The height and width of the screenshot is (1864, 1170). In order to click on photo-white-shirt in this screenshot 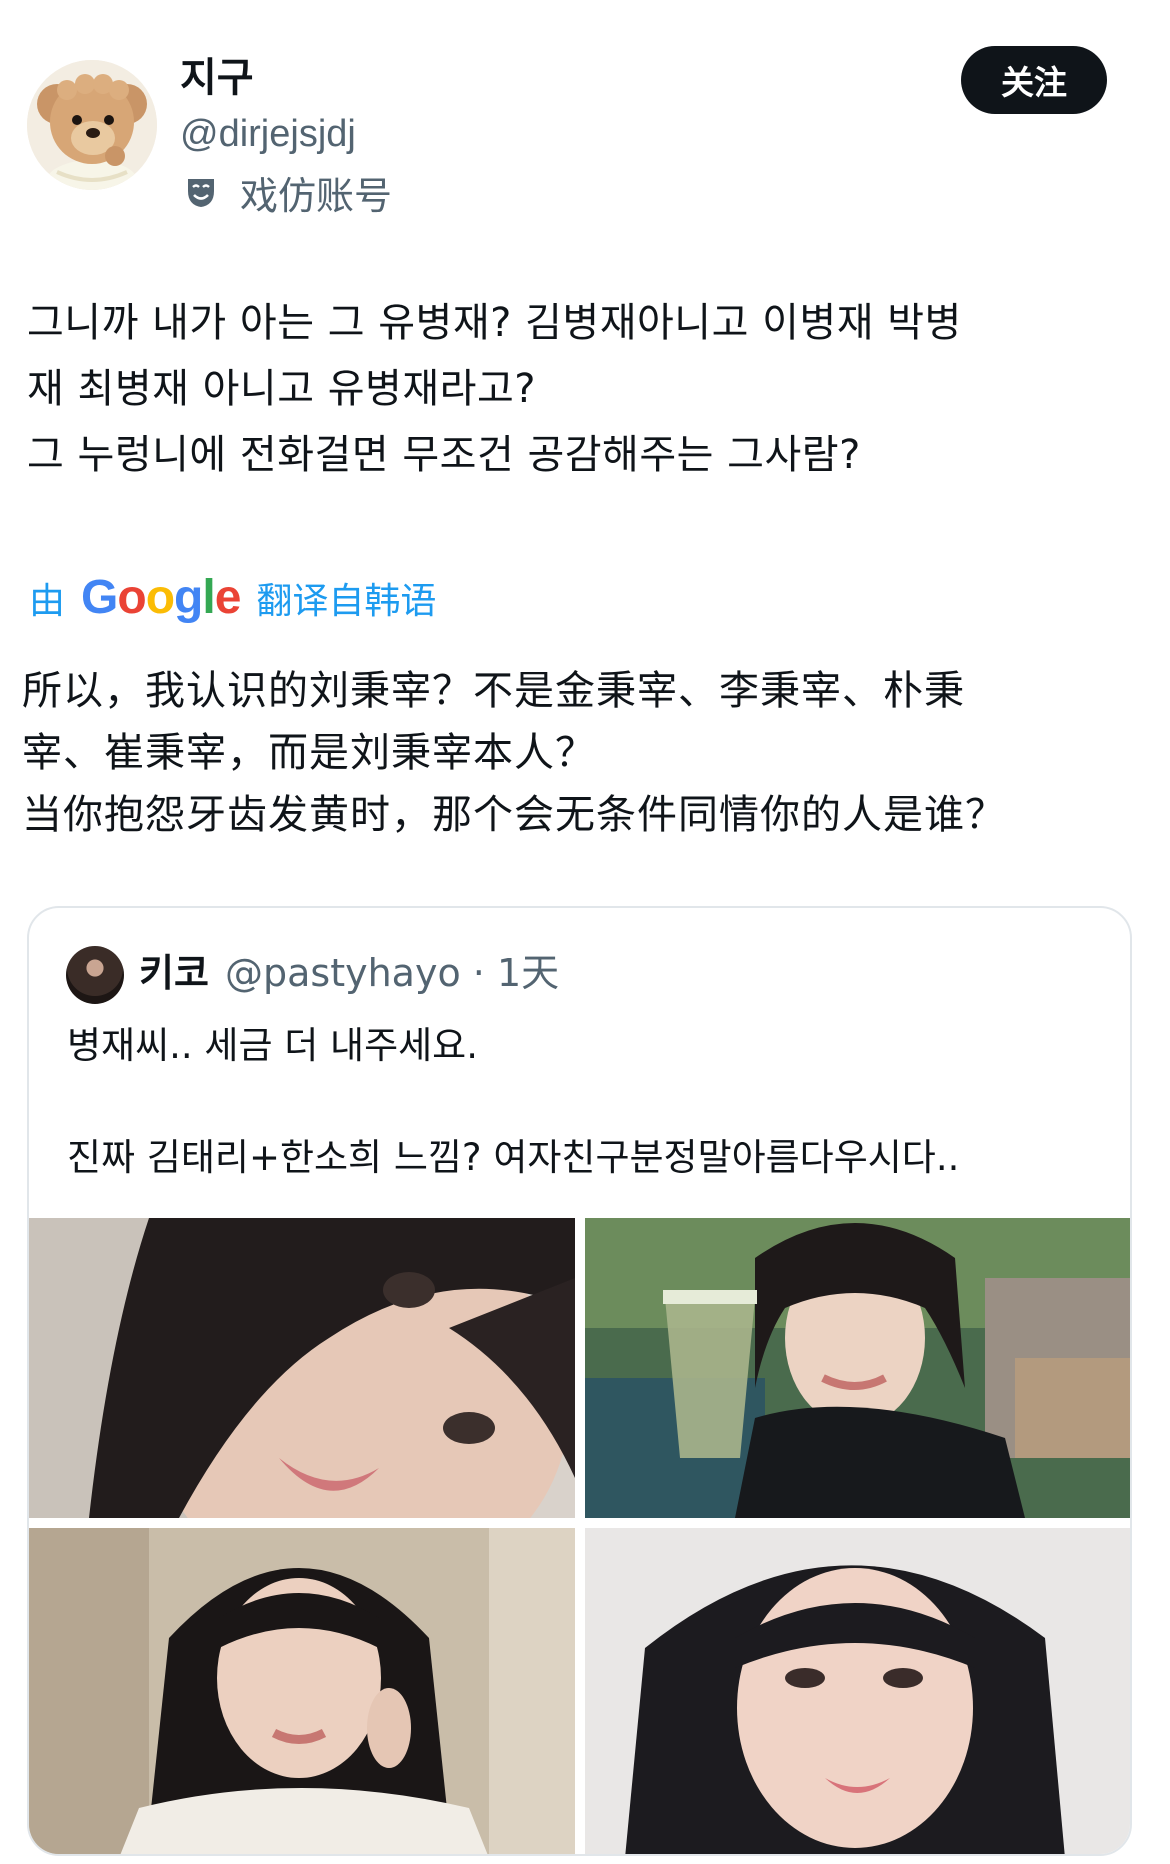, I will do `click(302, 1691)`.